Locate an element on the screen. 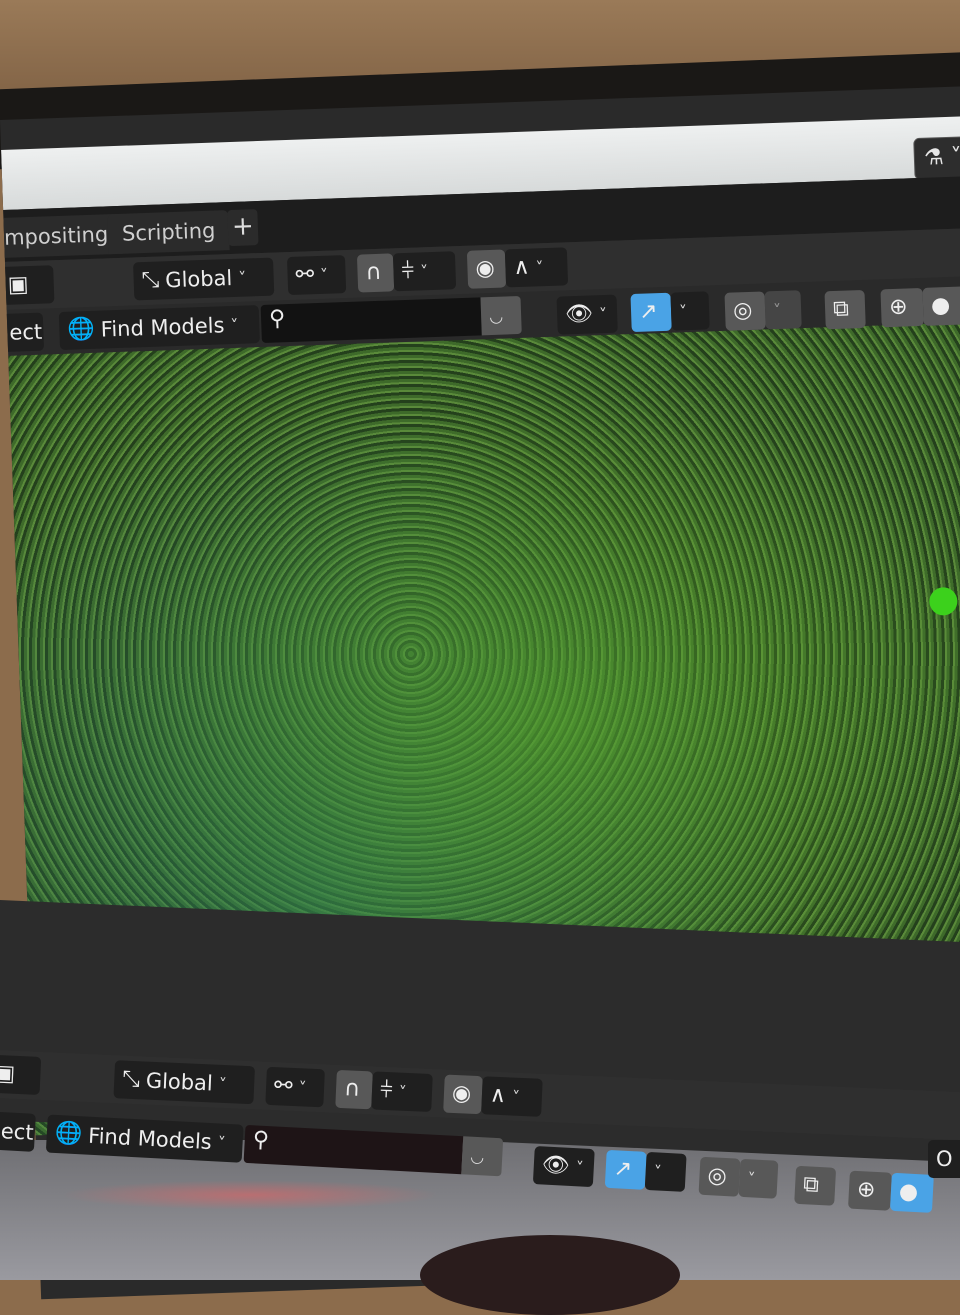 This screenshot has width=960, height=1315. tab-scripting: Scripting is located at coordinates (169, 232).